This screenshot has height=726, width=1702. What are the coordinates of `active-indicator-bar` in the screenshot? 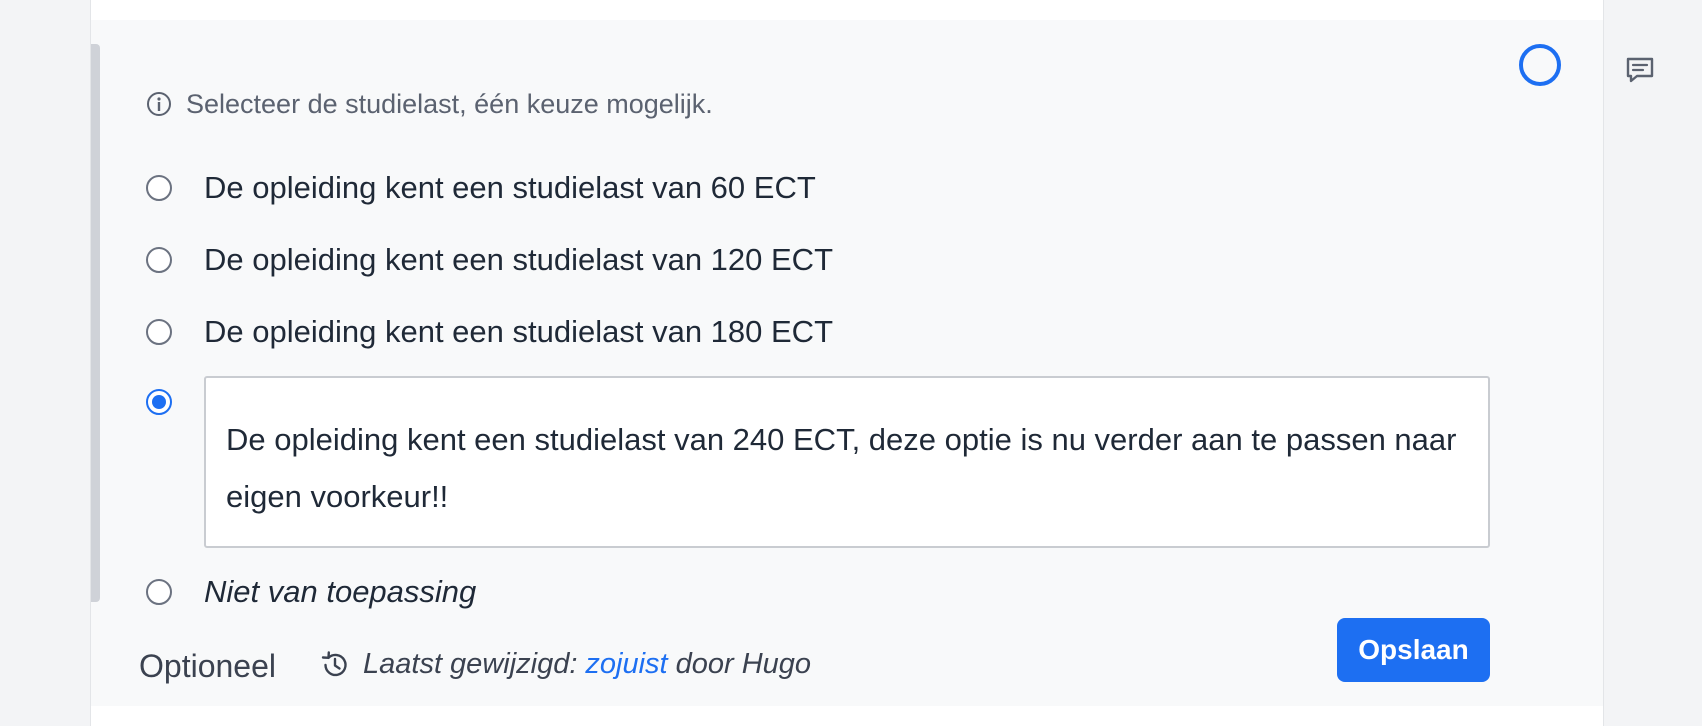 It's located at (95, 323).